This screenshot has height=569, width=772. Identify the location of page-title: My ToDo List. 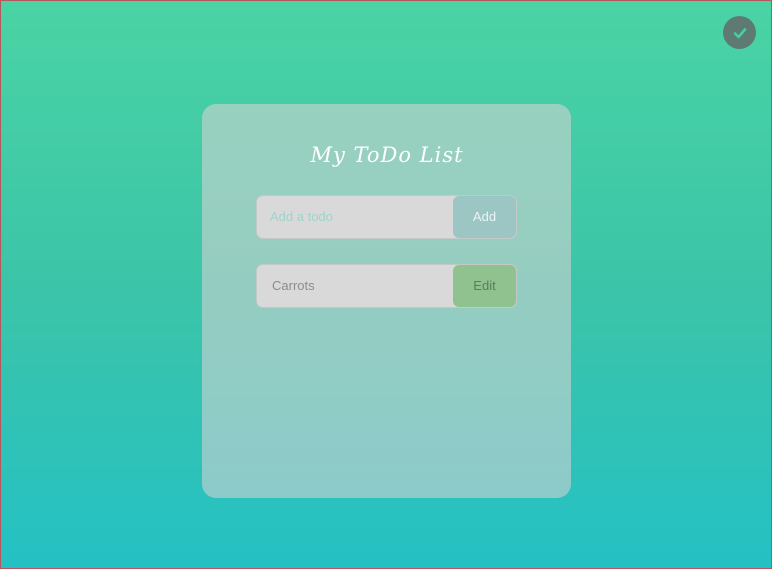
(387, 155).